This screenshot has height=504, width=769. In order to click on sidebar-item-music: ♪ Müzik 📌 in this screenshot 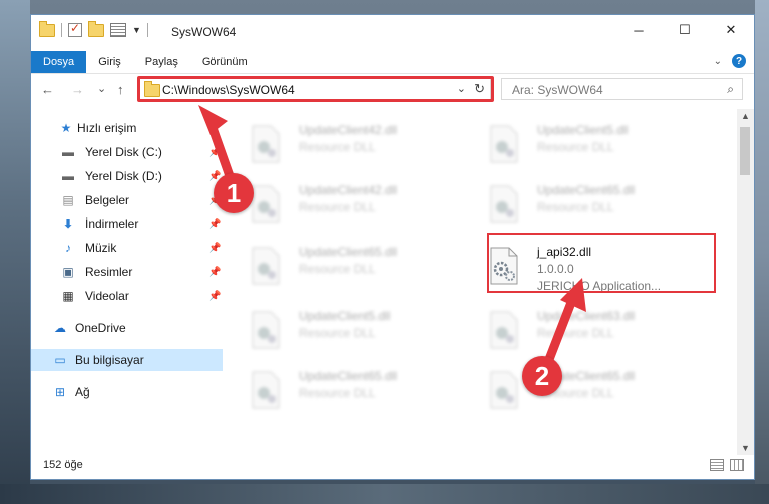, I will do `click(127, 248)`.